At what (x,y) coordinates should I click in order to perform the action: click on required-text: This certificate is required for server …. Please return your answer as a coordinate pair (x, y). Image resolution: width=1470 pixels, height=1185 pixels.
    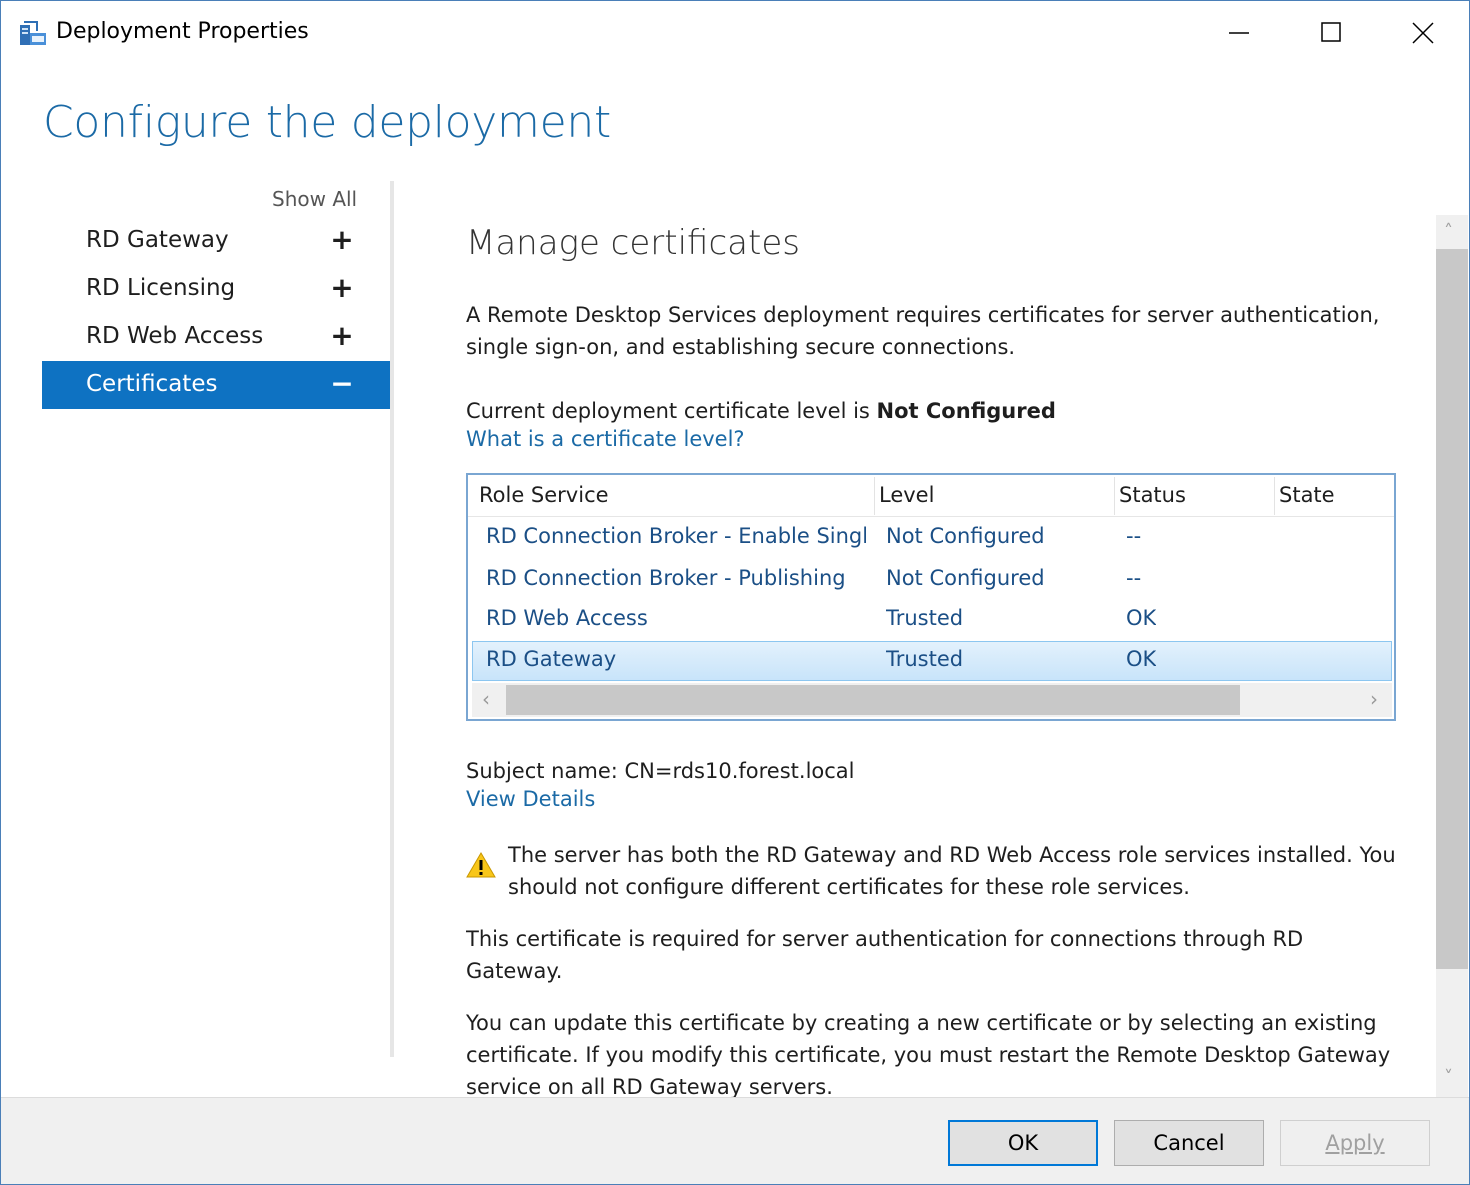
    Looking at the image, I should click on (885, 955).